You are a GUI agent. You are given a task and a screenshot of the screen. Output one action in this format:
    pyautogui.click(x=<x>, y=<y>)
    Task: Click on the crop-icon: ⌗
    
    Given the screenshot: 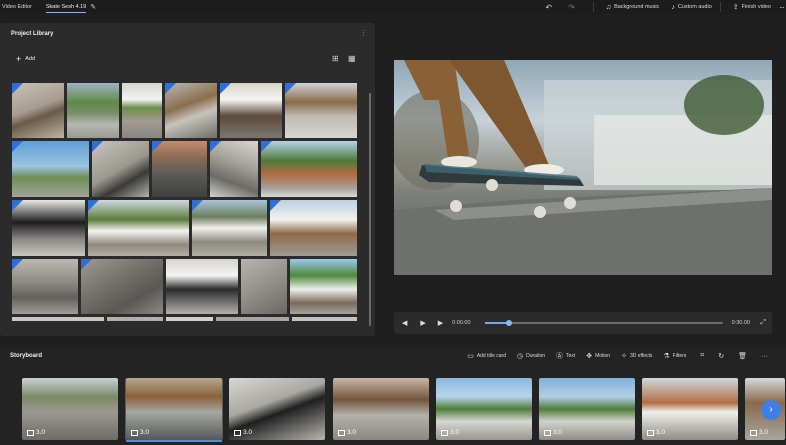 What is the action you would take?
    pyautogui.click(x=702, y=356)
    